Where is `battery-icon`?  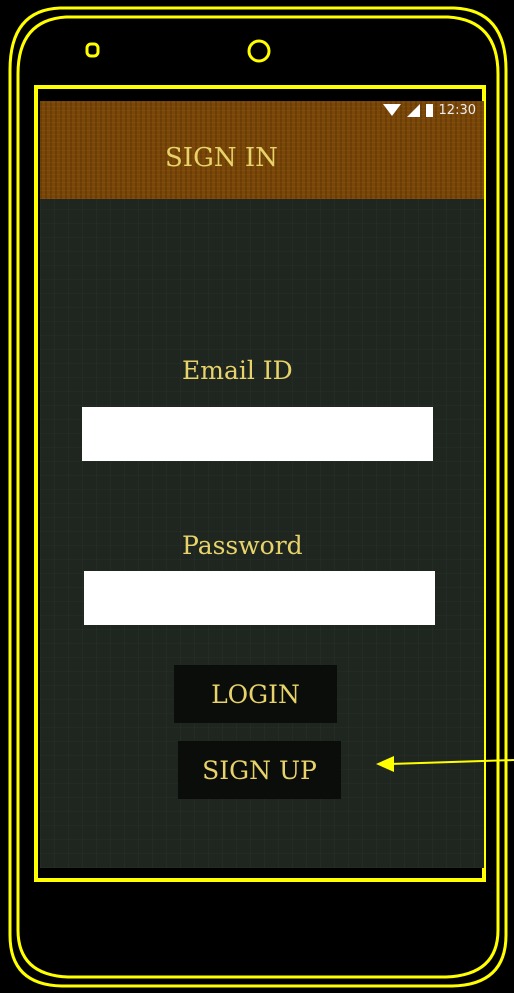 battery-icon is located at coordinates (429, 110).